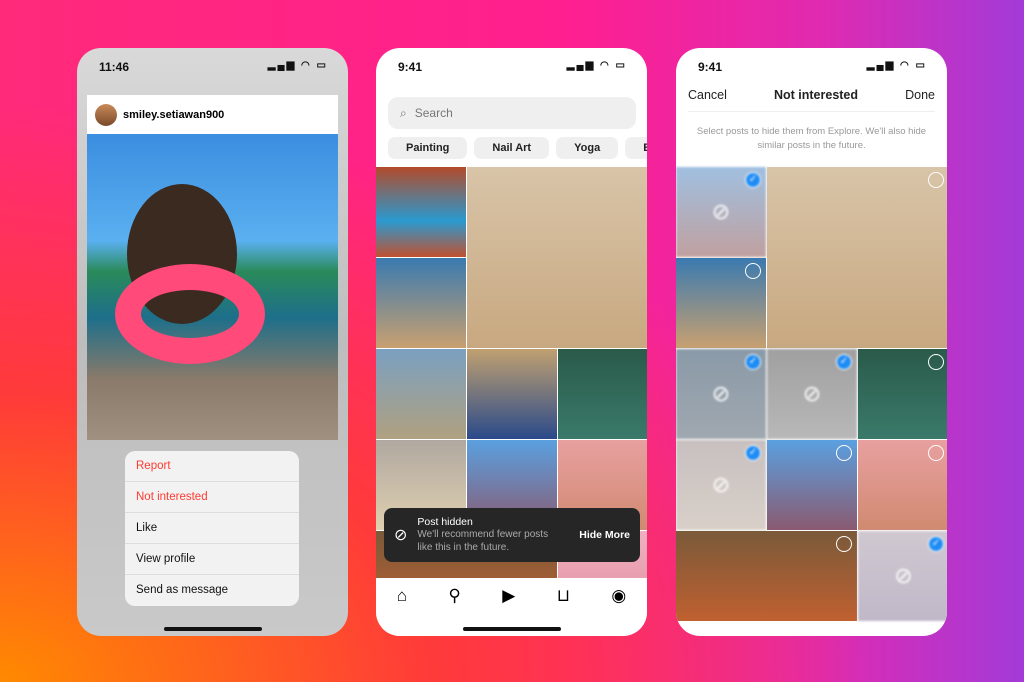 The image size is (1024, 682). What do you see at coordinates (428, 148) in the screenshot?
I see `chip: Painting` at bounding box center [428, 148].